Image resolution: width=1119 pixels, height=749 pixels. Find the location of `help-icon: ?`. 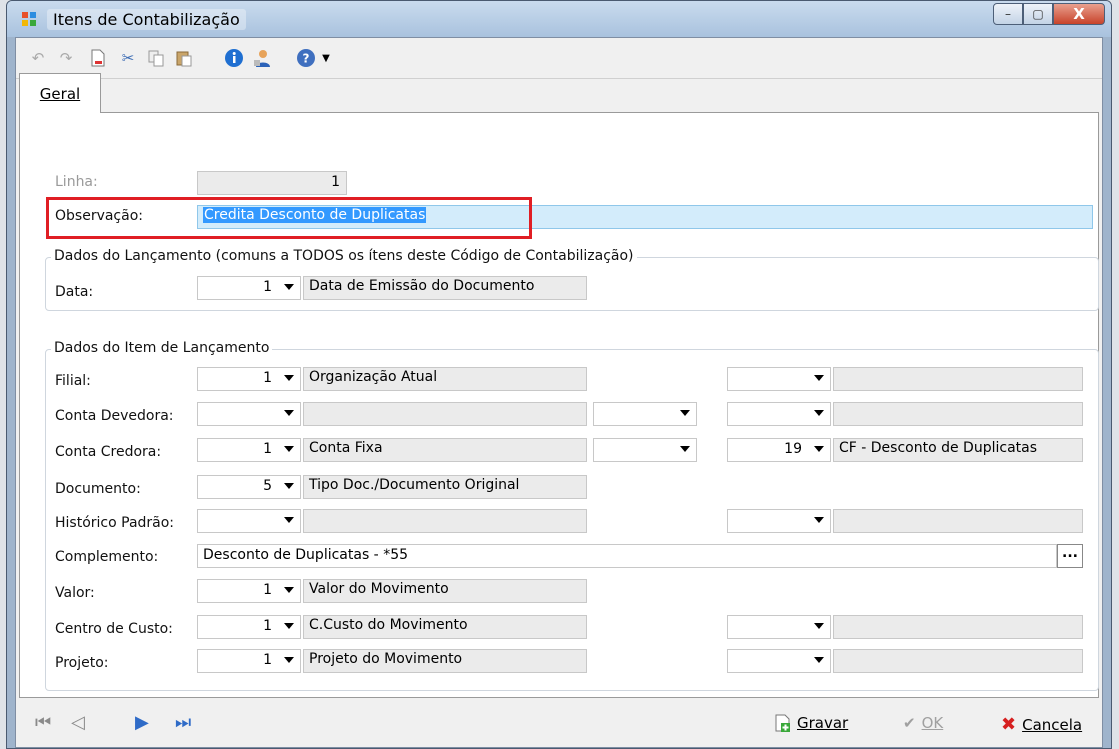

help-icon: ? is located at coordinates (306, 58).